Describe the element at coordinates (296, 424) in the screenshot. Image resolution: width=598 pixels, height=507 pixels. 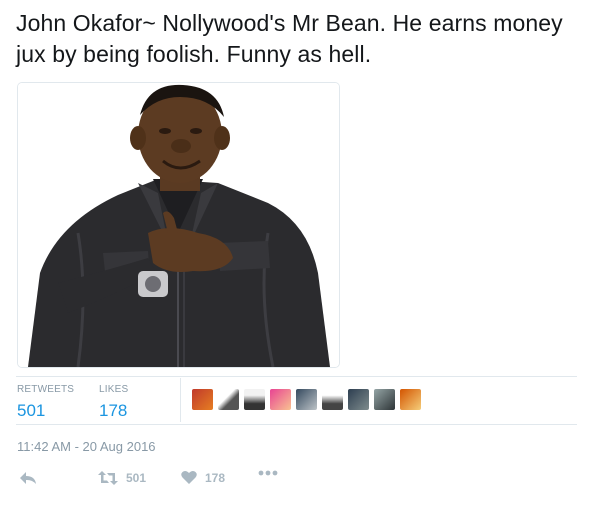
I see `stats-bottom-divider` at that location.